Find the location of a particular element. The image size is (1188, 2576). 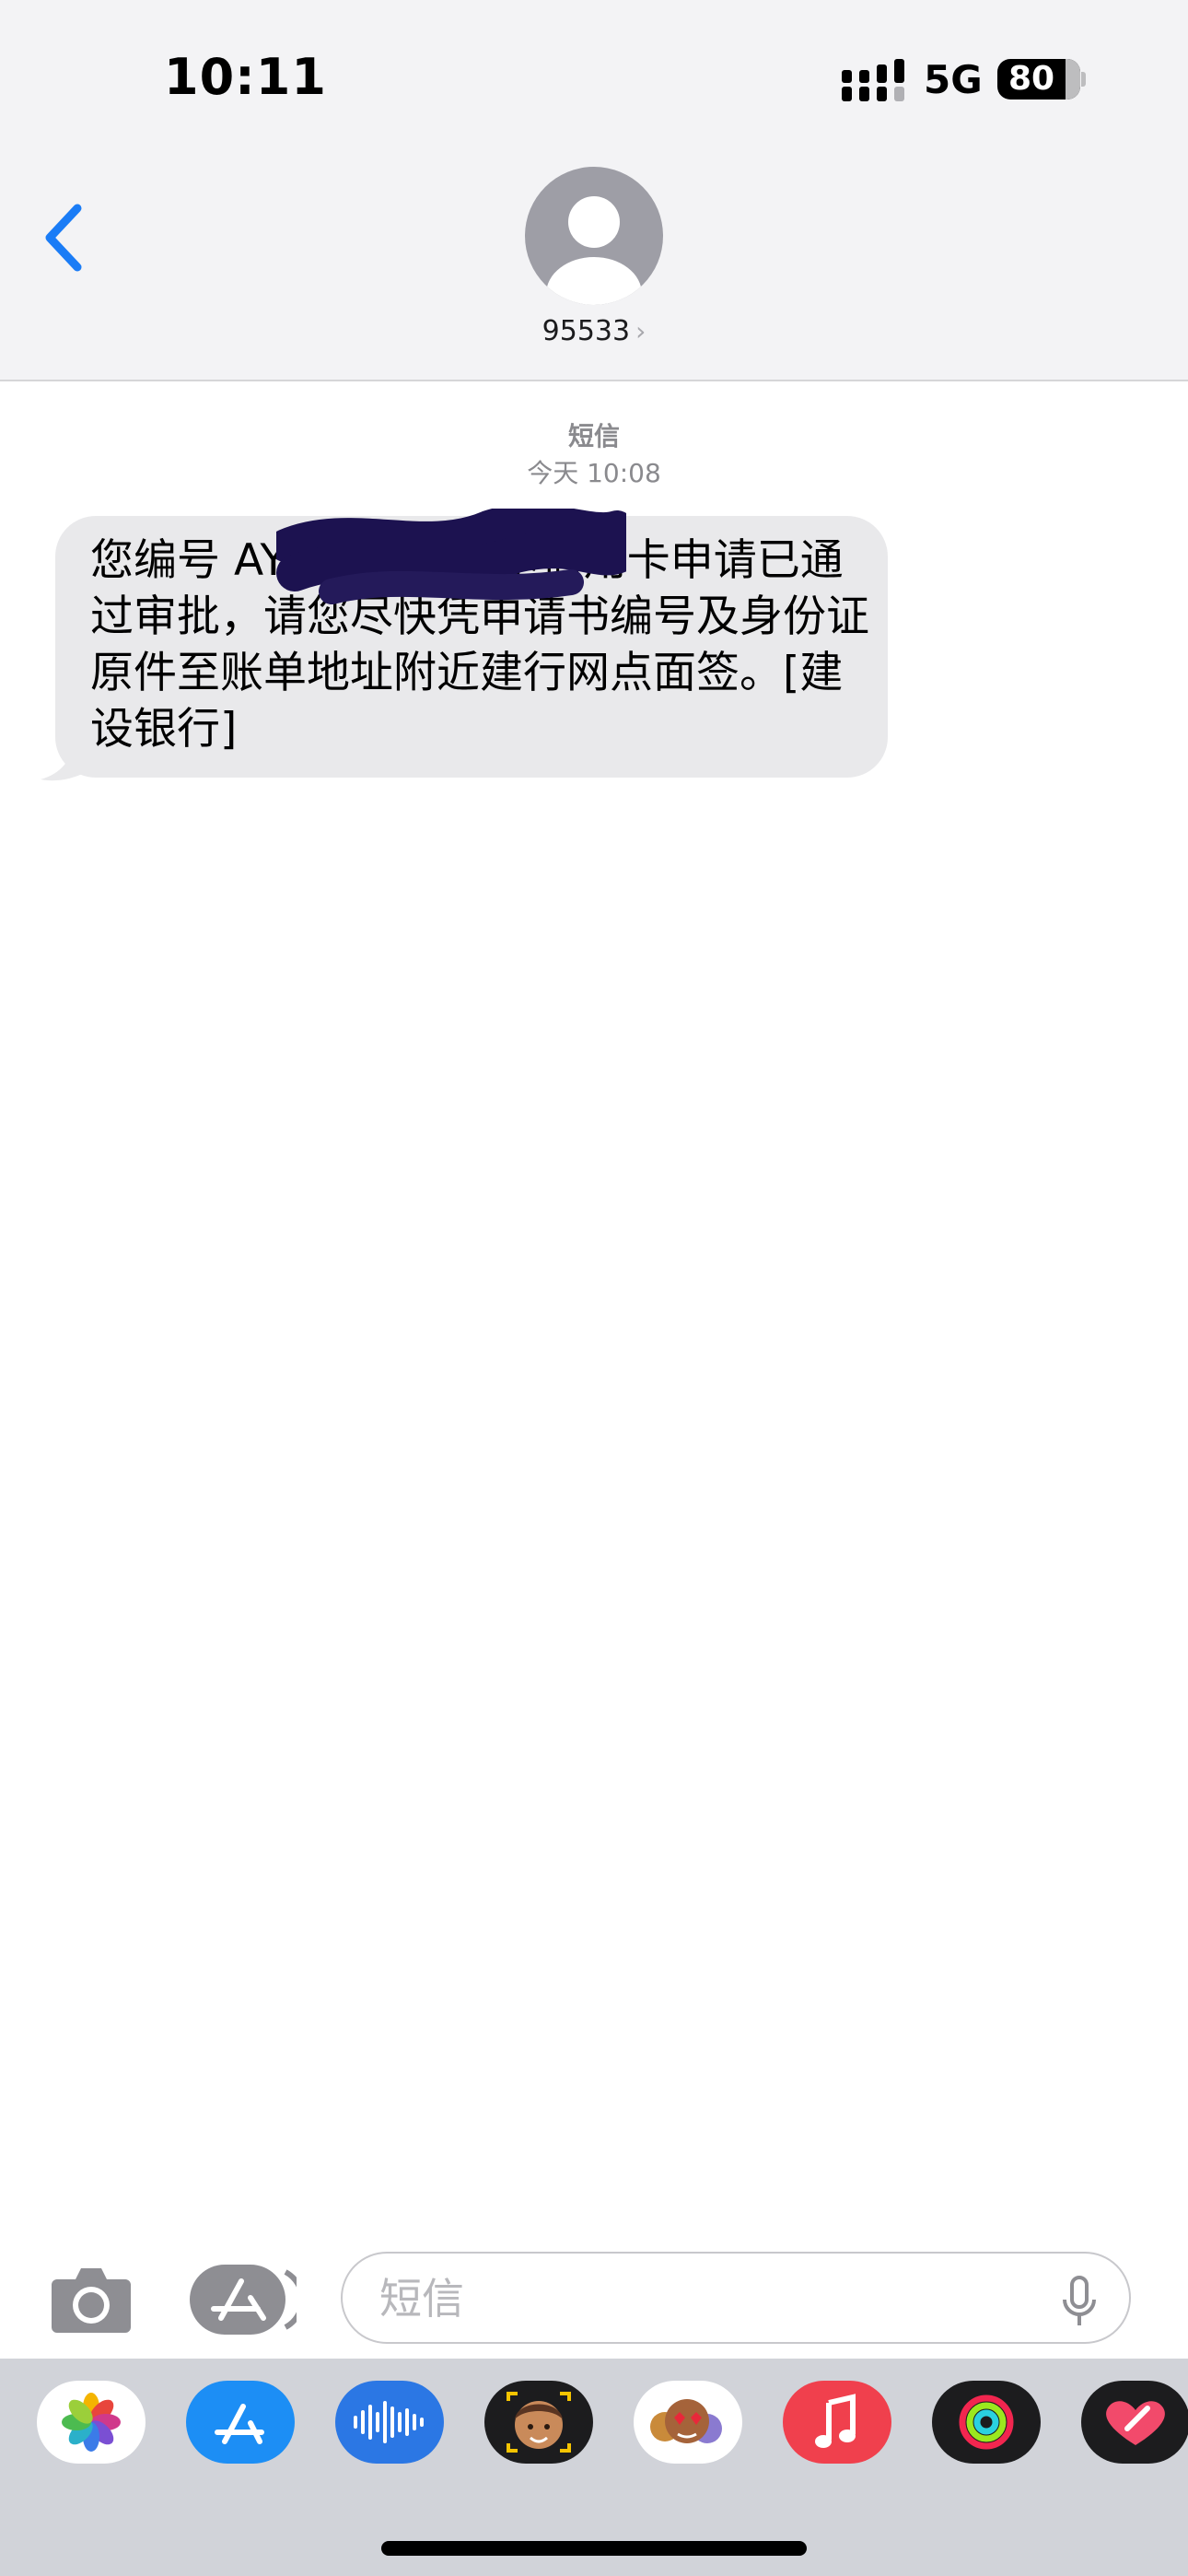

back-chevron-icon is located at coordinates (64, 238).